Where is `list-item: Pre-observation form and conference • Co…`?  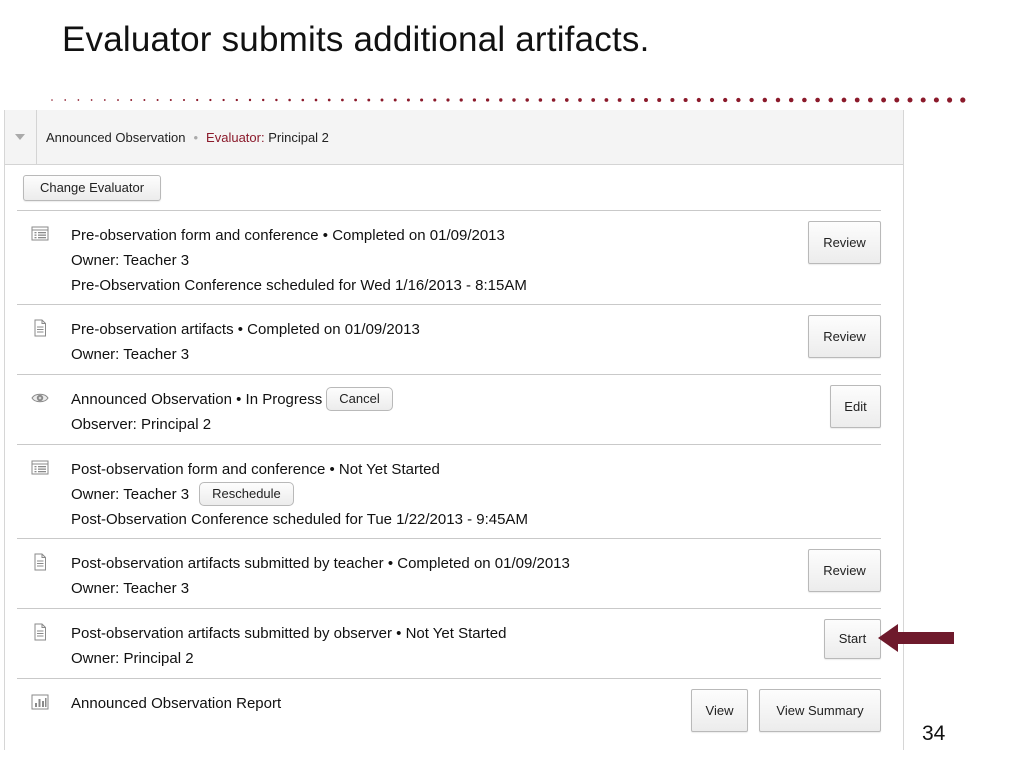 list-item: Pre-observation form and conference • Co… is located at coordinates (449, 257).